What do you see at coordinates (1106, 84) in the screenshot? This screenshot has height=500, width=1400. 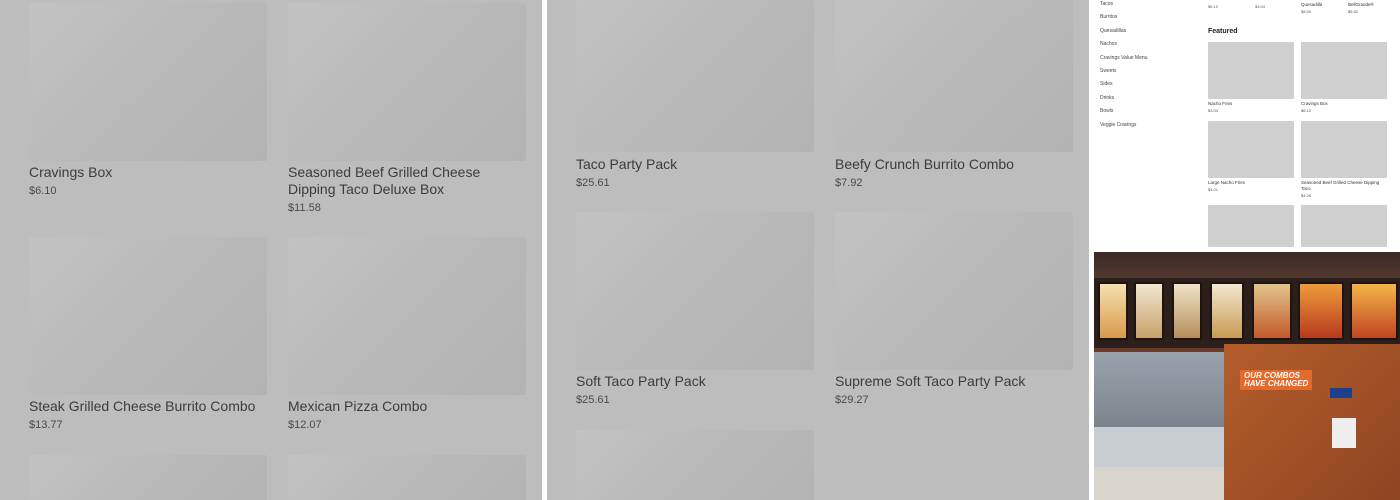 I see `category-sides: Sides` at bounding box center [1106, 84].